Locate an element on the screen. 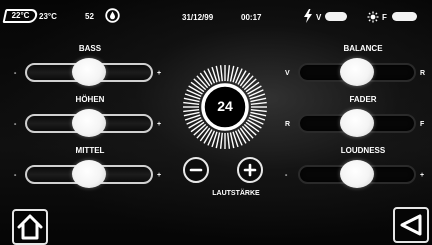  lightning-icon is located at coordinates (308, 16).